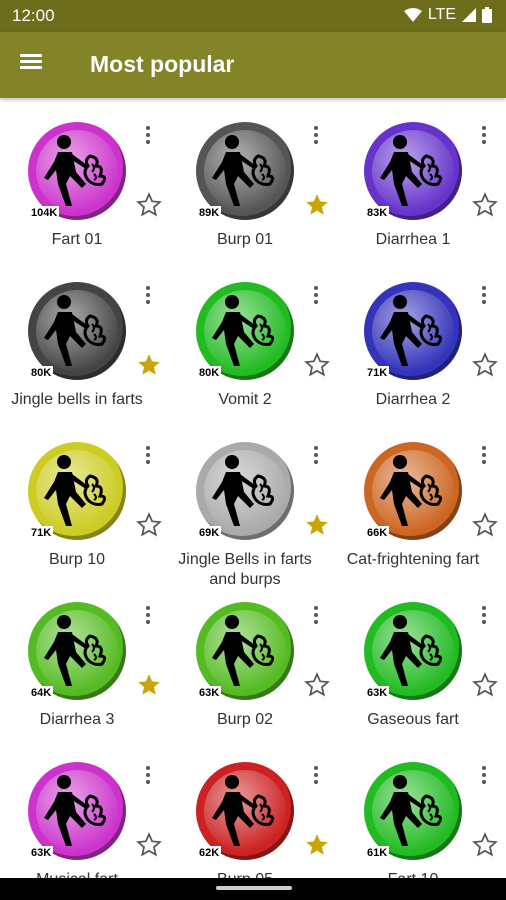 This screenshot has width=506, height=900. What do you see at coordinates (77, 874) in the screenshot?
I see `sound-label: Musical fart` at bounding box center [77, 874].